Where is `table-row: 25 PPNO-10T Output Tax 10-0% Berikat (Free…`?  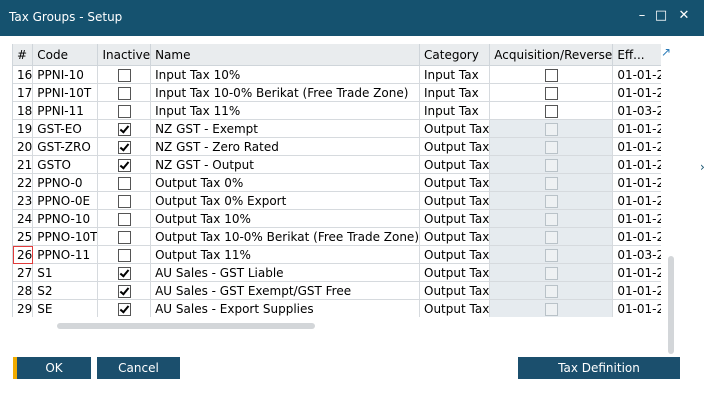
table-row: 25 PPNO-10T Output Tax 10-0% Berikat (Free… is located at coordinates (337, 236).